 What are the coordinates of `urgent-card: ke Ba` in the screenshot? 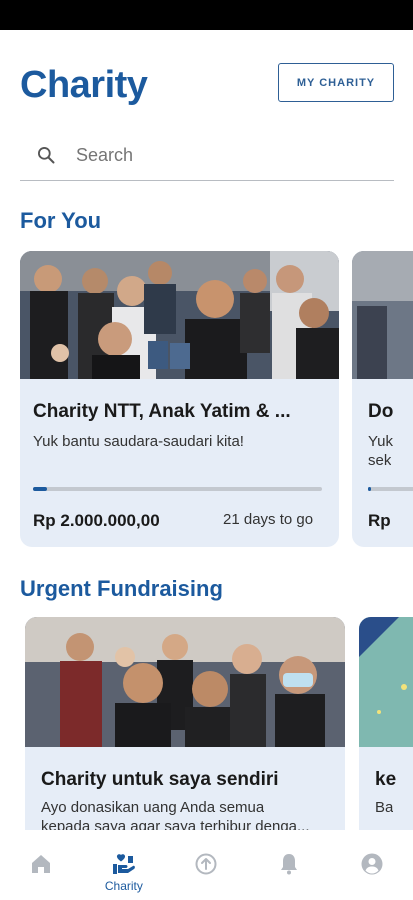 It's located at (386, 732).